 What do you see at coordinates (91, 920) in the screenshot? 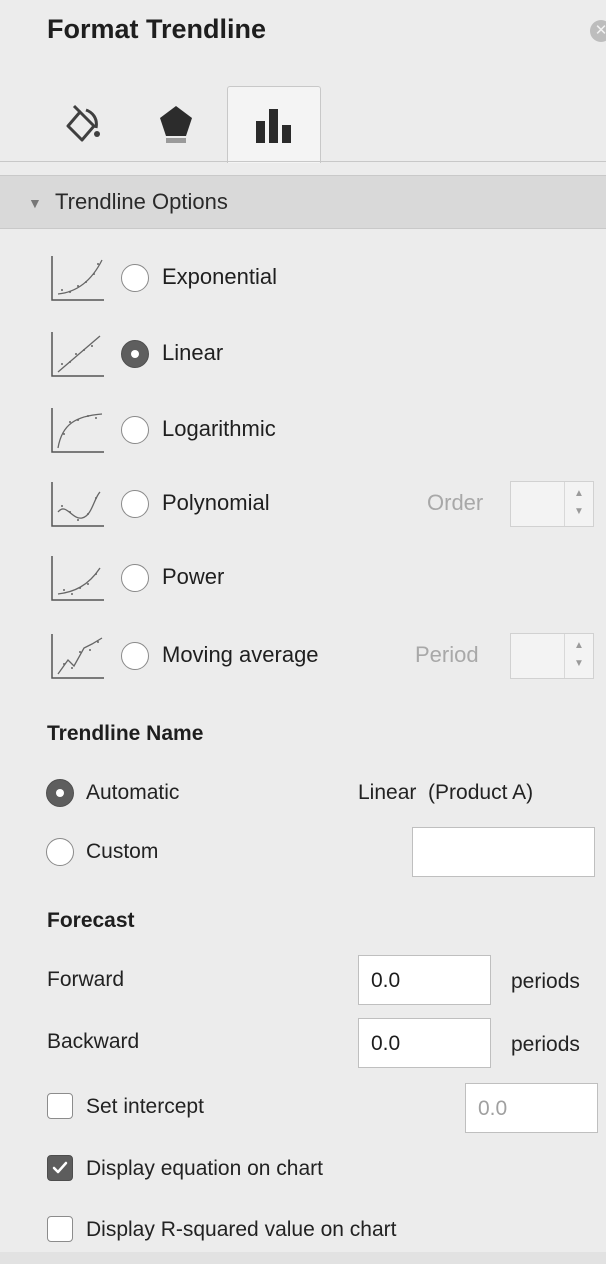
I see `forecast-heading: Forecast` at bounding box center [91, 920].